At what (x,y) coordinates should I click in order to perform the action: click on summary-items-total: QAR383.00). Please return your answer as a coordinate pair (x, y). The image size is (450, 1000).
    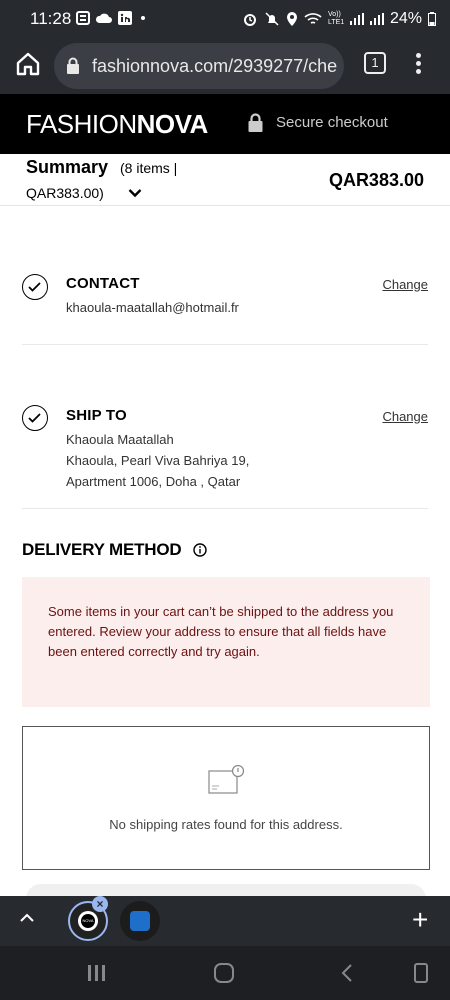
    Looking at the image, I should click on (65, 193).